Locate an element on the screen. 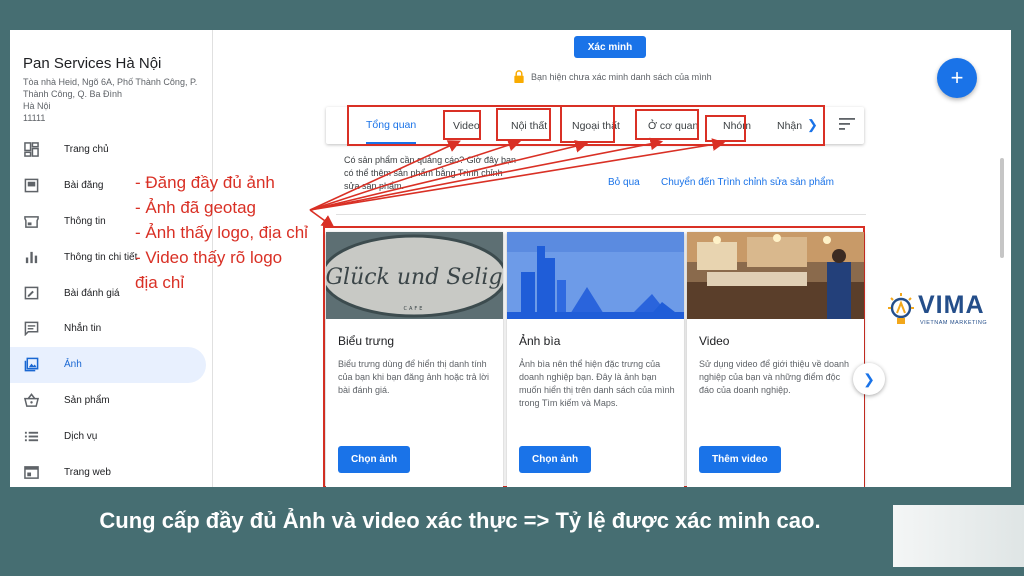  tab-video-highlight is located at coordinates (462, 125).